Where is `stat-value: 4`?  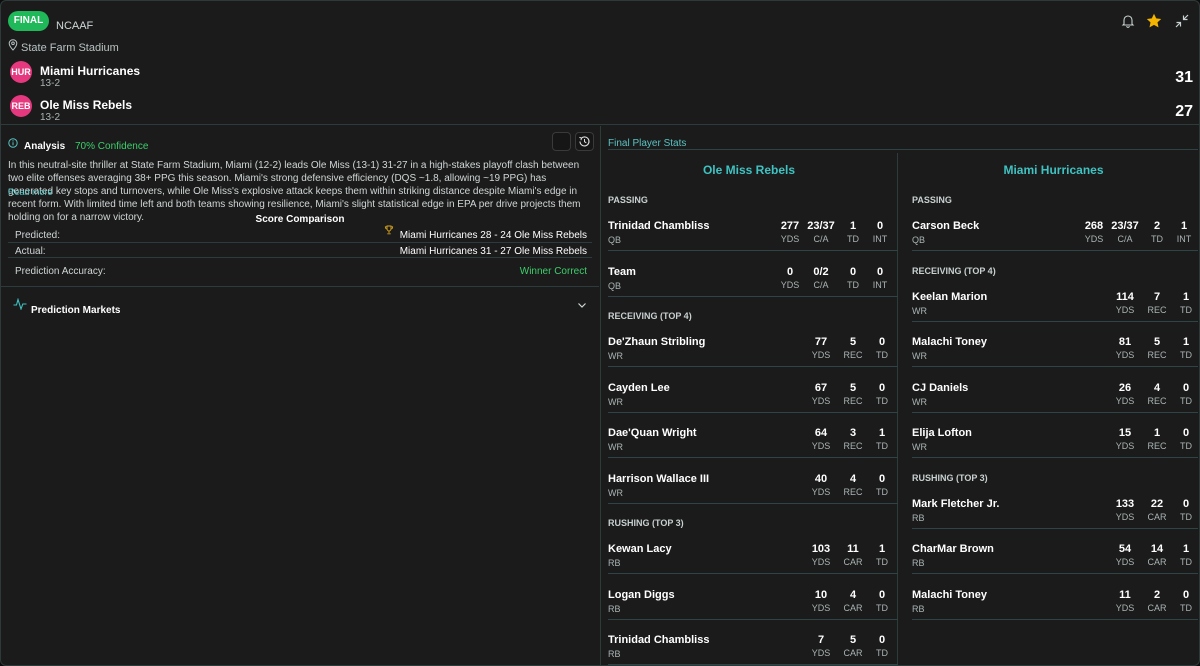 stat-value: 4 is located at coordinates (853, 478).